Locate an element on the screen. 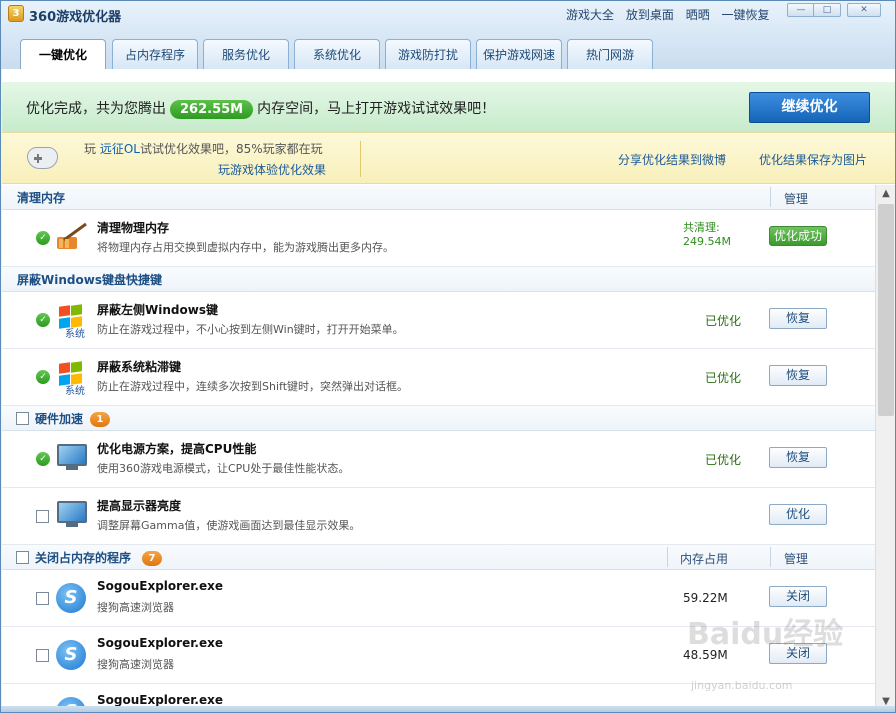 The image size is (896, 713). section-title: 清理内存 is located at coordinates (41, 198).